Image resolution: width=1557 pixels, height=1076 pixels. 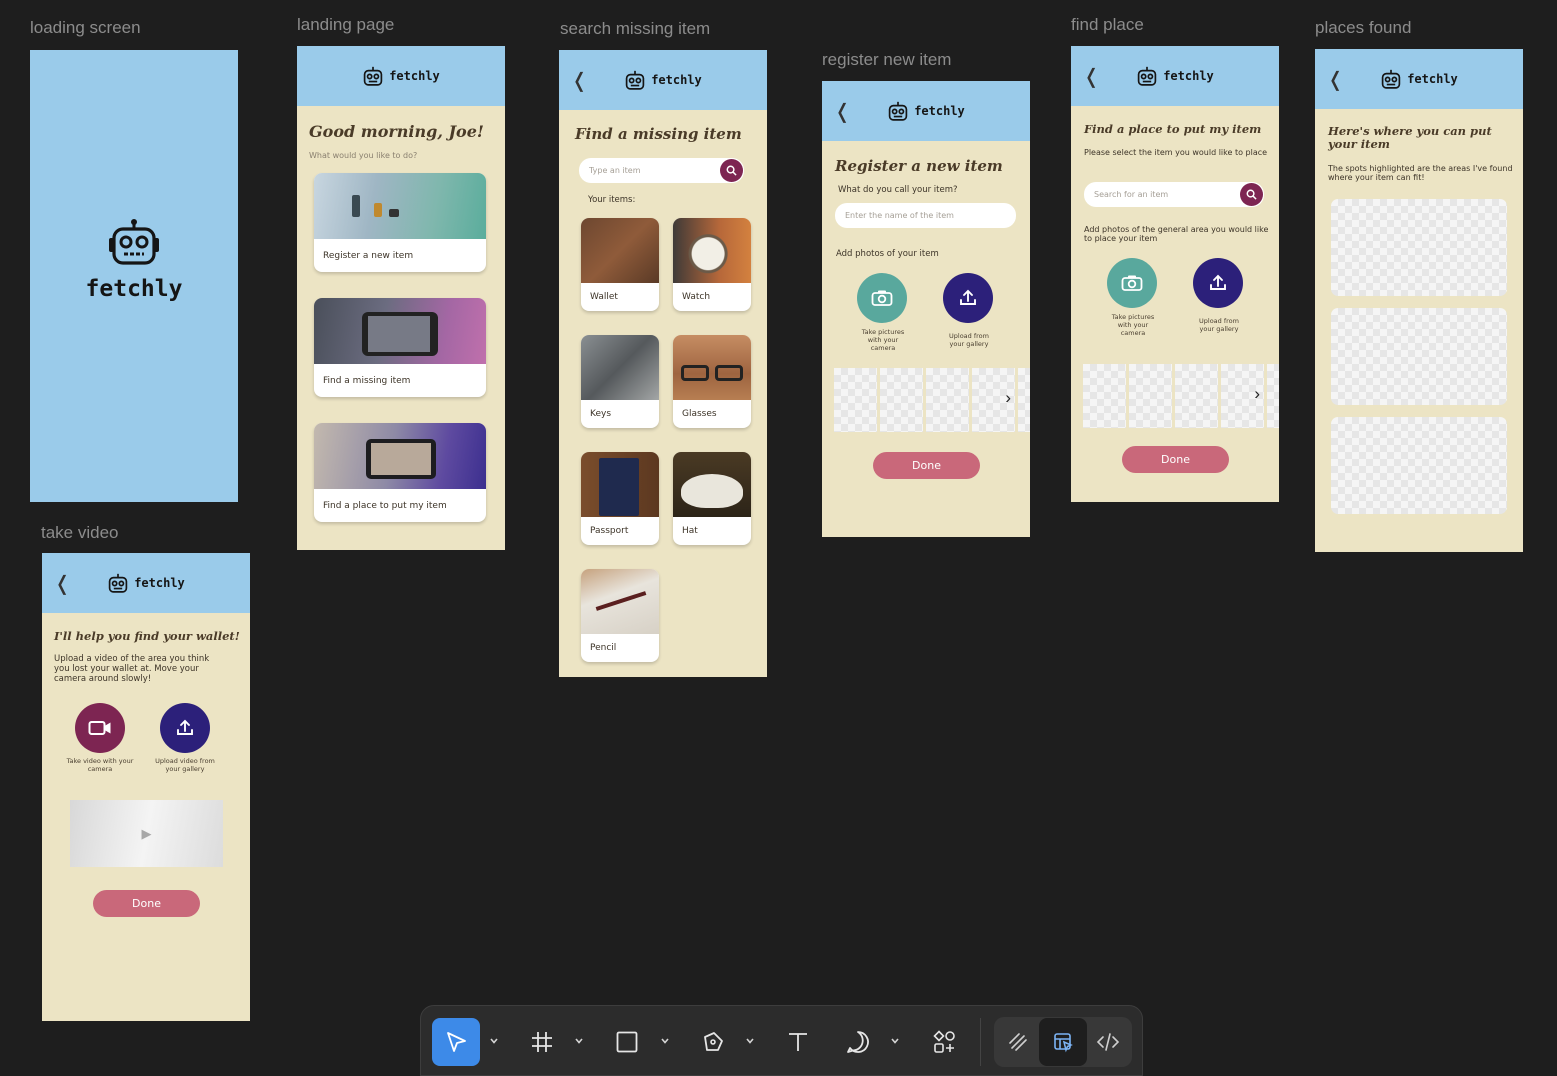 I want to click on frame-label-search: search missing item, so click(x=635, y=29).